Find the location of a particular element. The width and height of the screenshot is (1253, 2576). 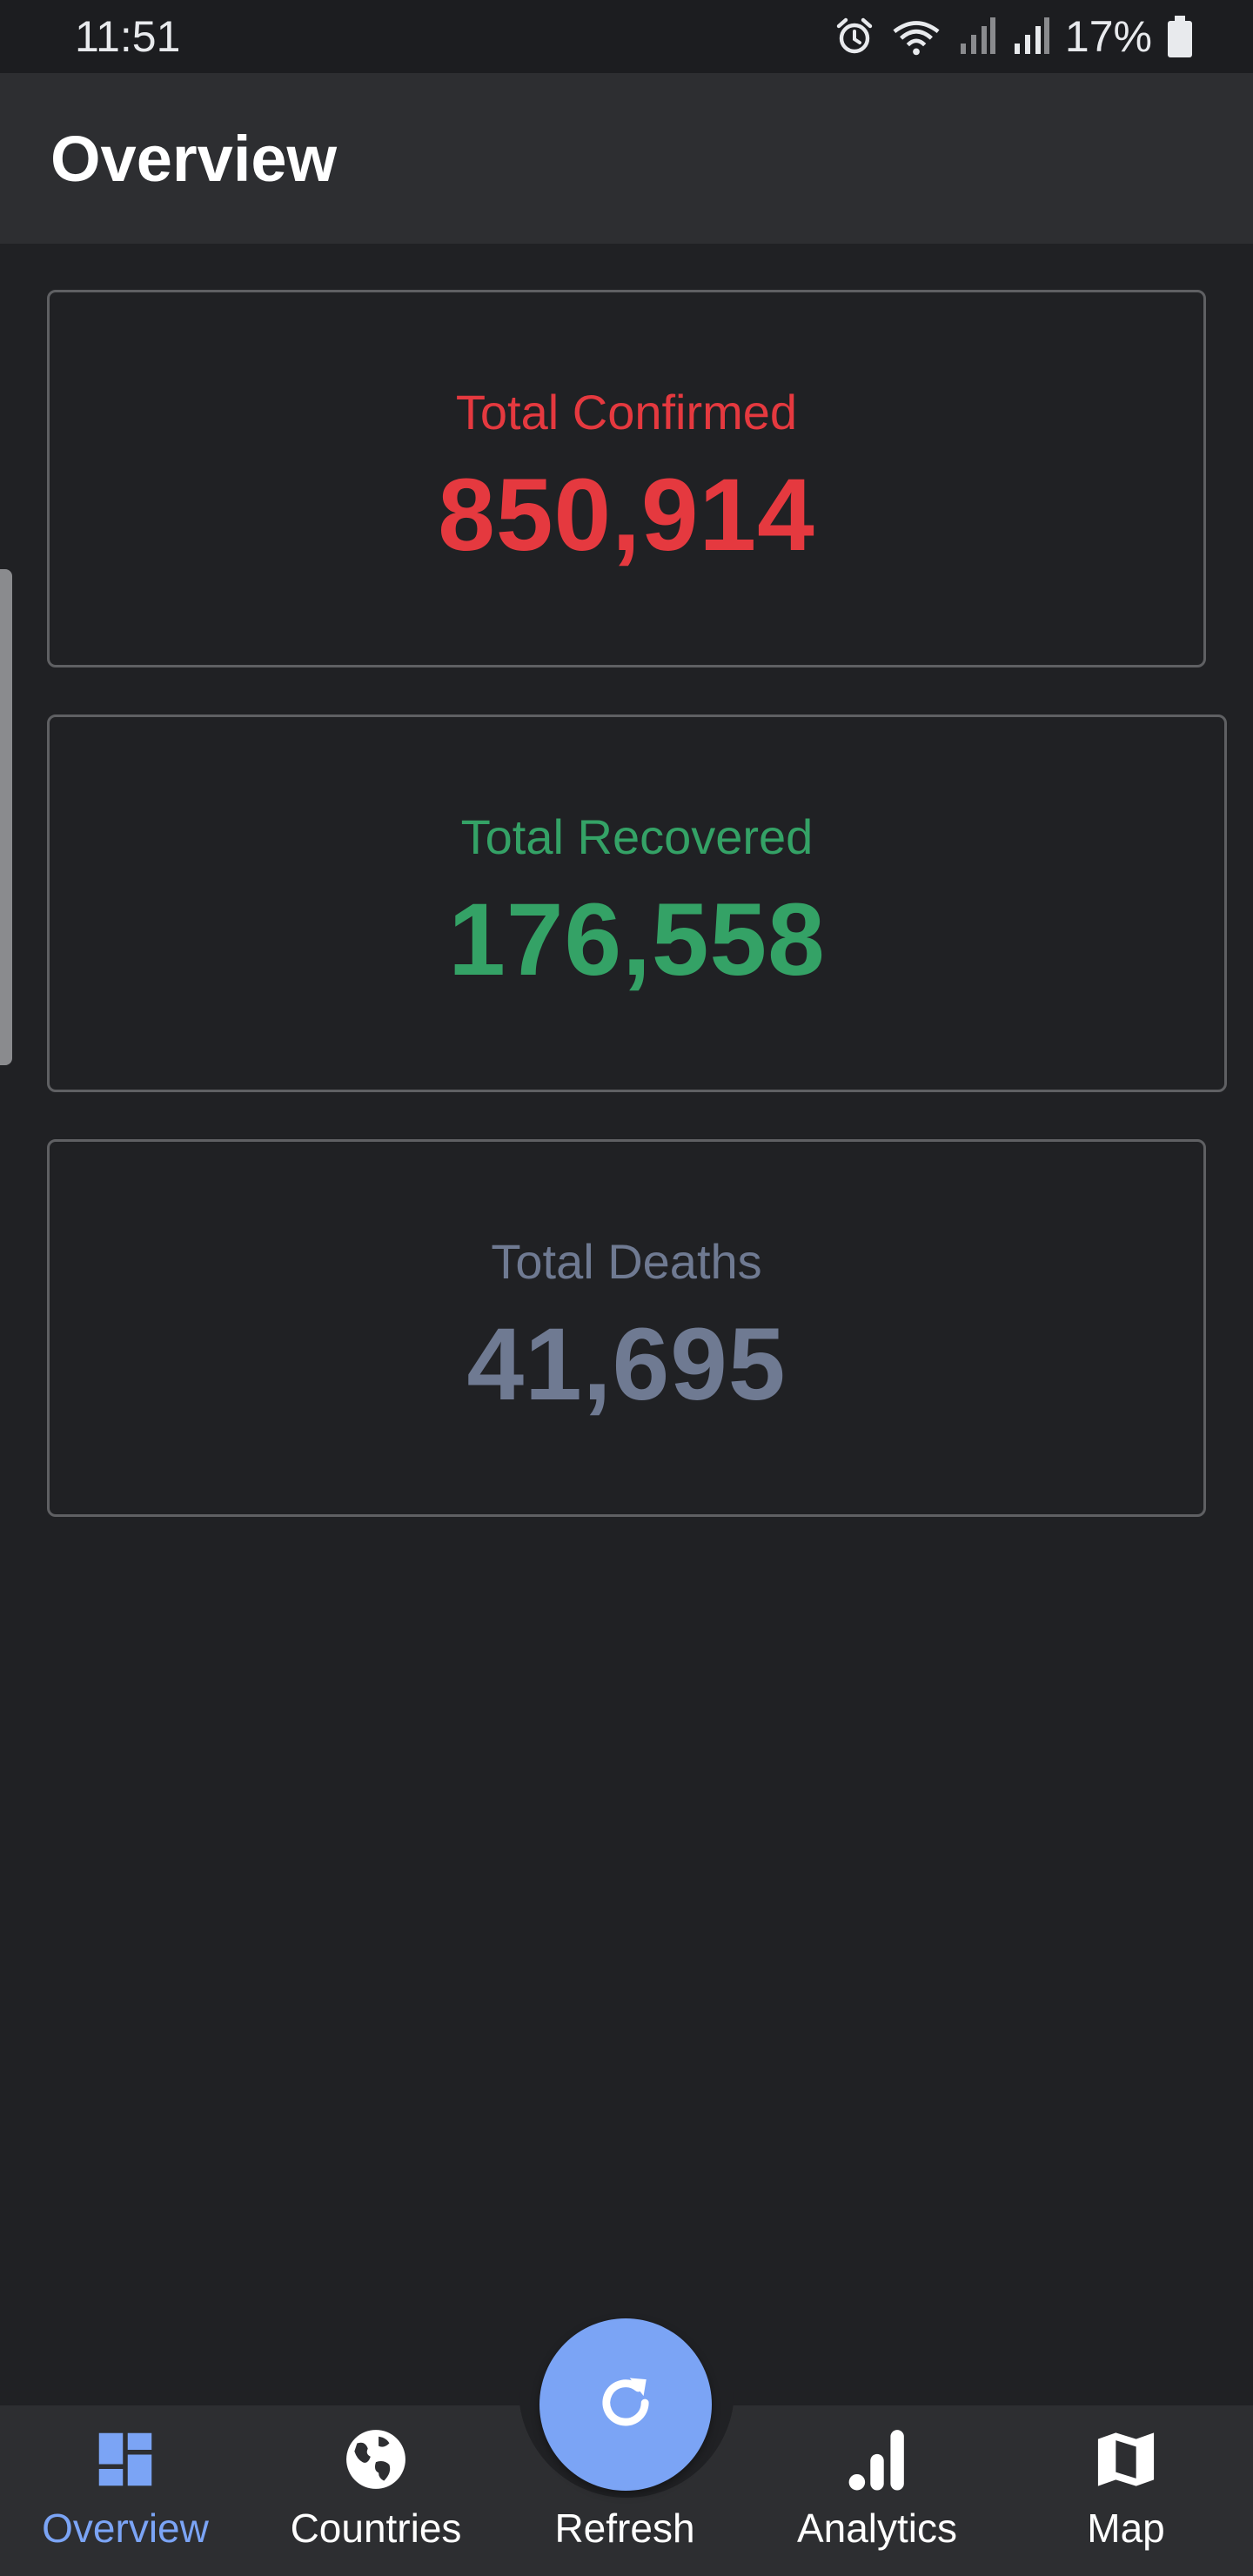

total-confirmed-value: 850,914 is located at coordinates (626, 515).